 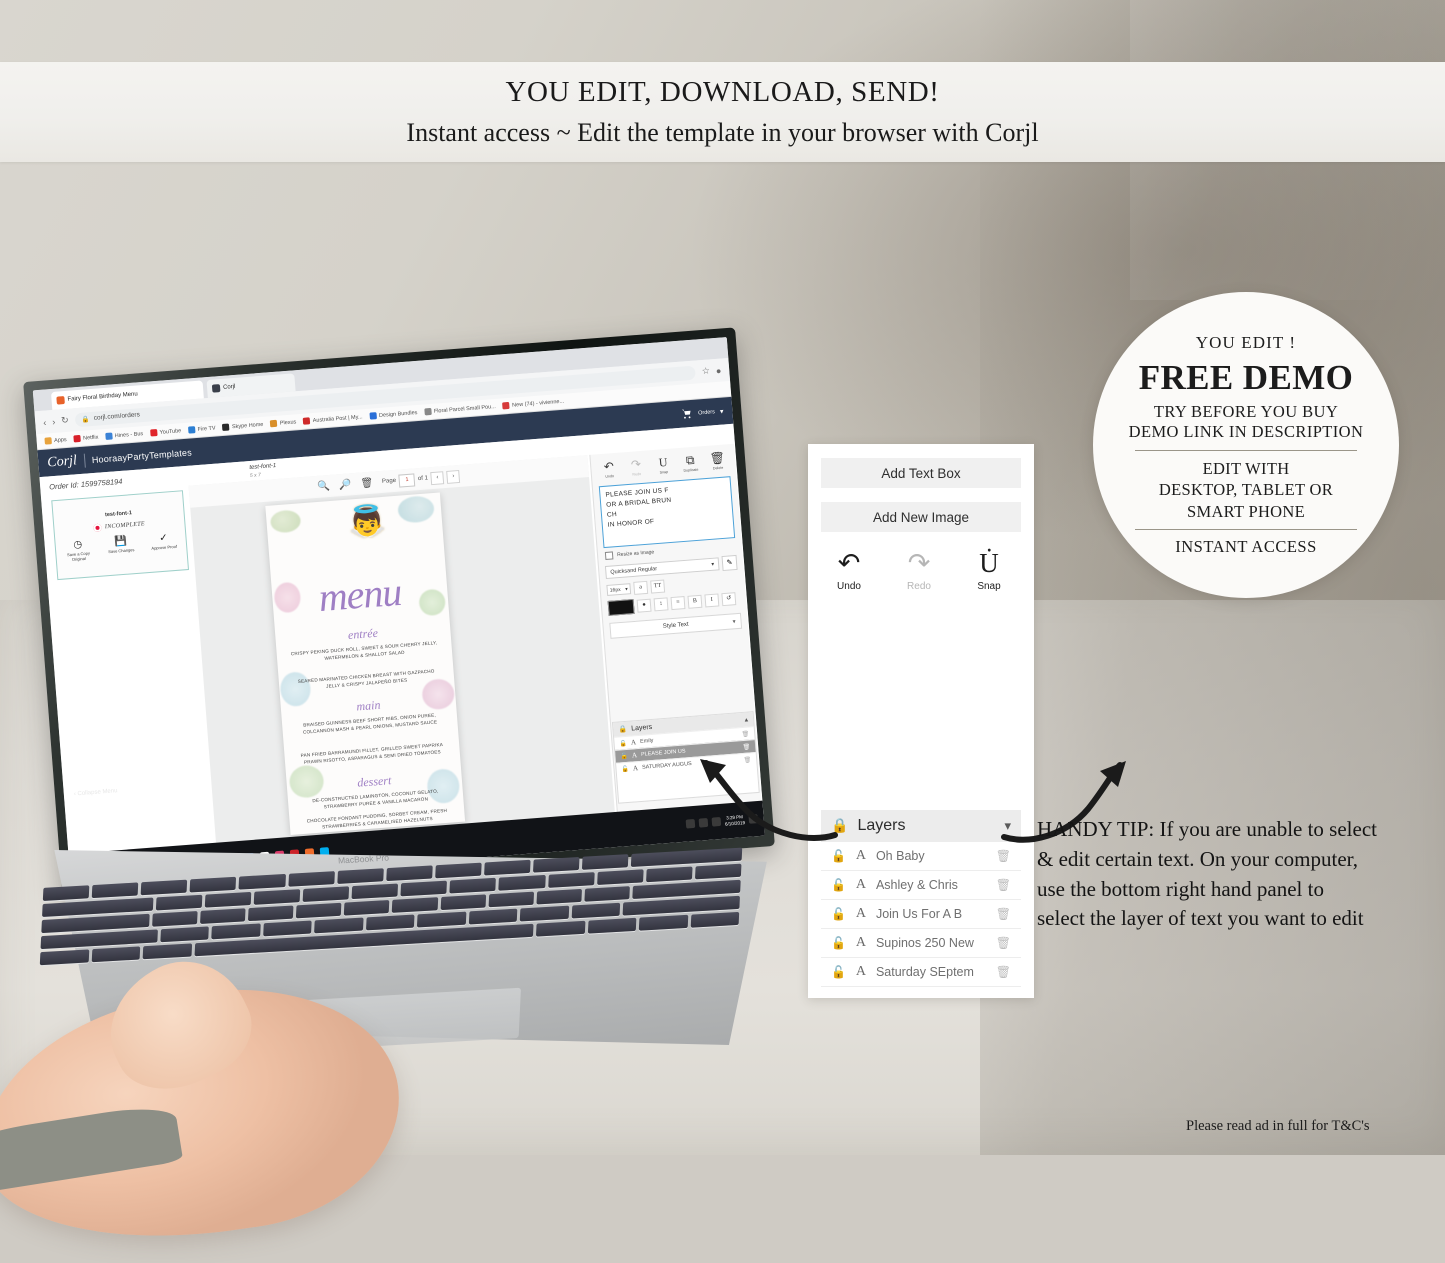 What do you see at coordinates (921, 943) in the screenshot?
I see `layer-row: 🔓 A Supinos 250 New 🗑` at bounding box center [921, 943].